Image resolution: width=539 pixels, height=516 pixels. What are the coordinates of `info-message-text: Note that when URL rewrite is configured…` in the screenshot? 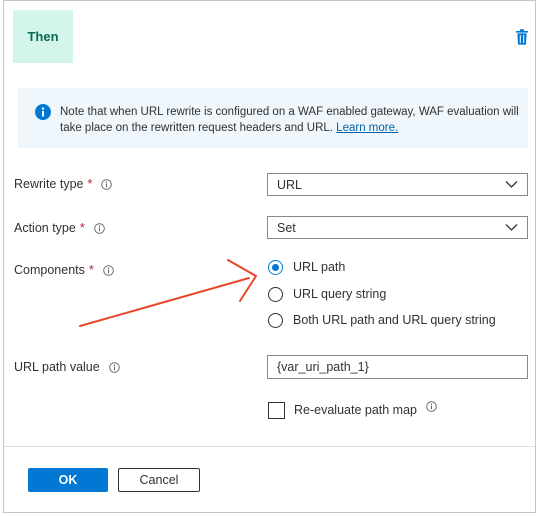 It's located at (289, 120).